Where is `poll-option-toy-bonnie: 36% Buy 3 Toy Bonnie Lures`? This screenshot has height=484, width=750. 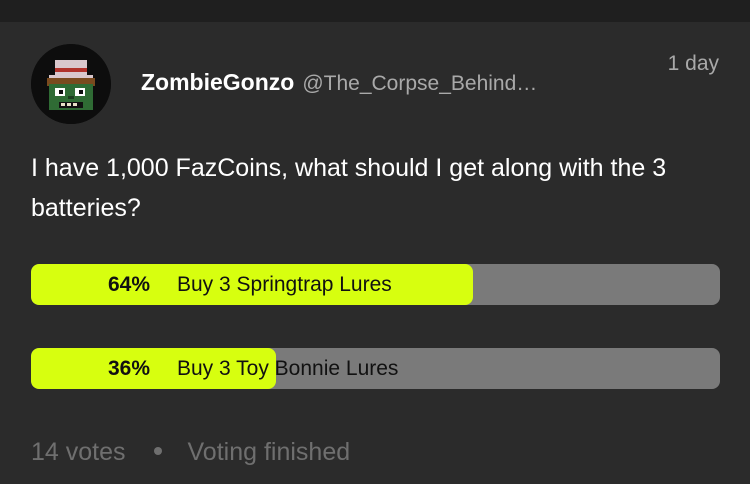
poll-option-toy-bonnie: 36% Buy 3 Toy Bonnie Lures is located at coordinates (375, 368).